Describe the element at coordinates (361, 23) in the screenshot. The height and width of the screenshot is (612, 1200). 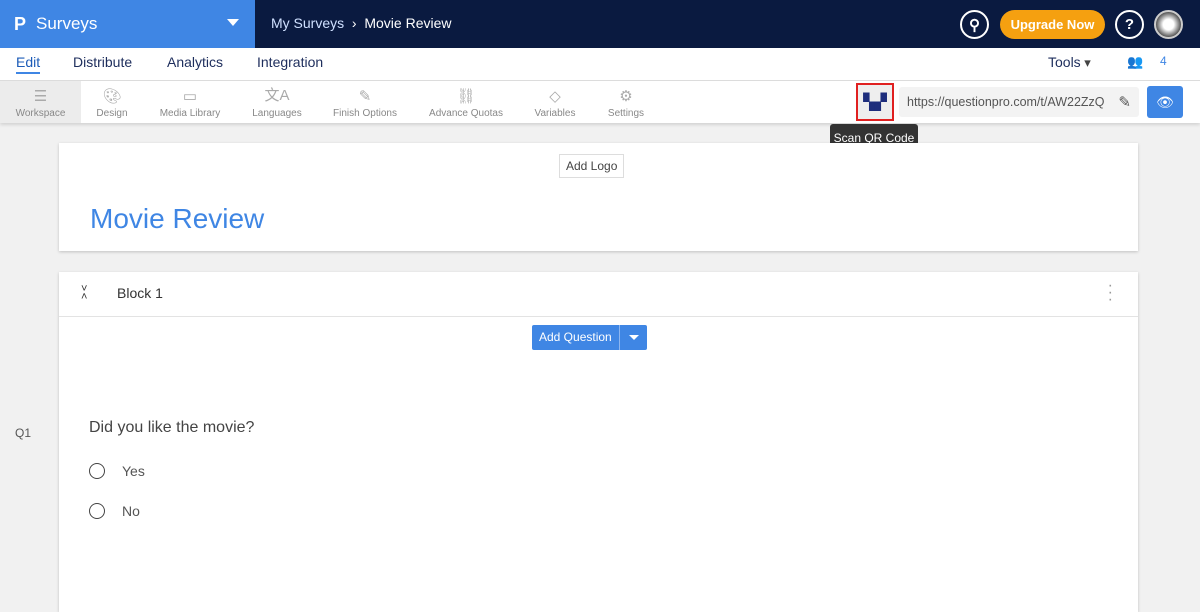
I see `breadcrumb: My Surveys › Movie Review` at that location.